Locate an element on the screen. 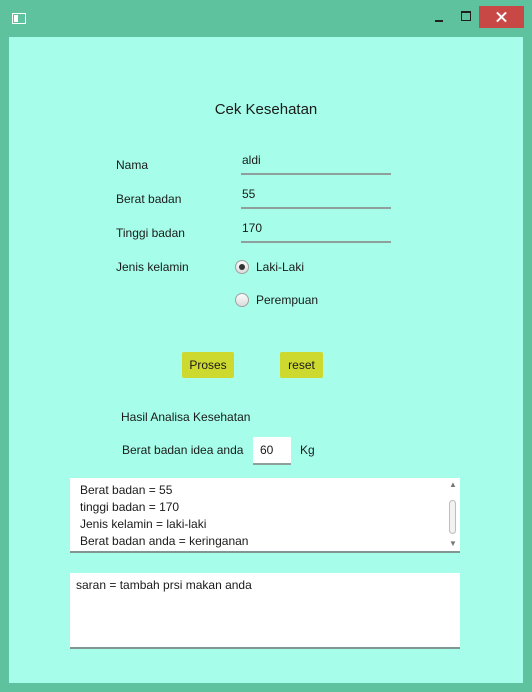  ideal-weight-field: 60 is located at coordinates (272, 451).